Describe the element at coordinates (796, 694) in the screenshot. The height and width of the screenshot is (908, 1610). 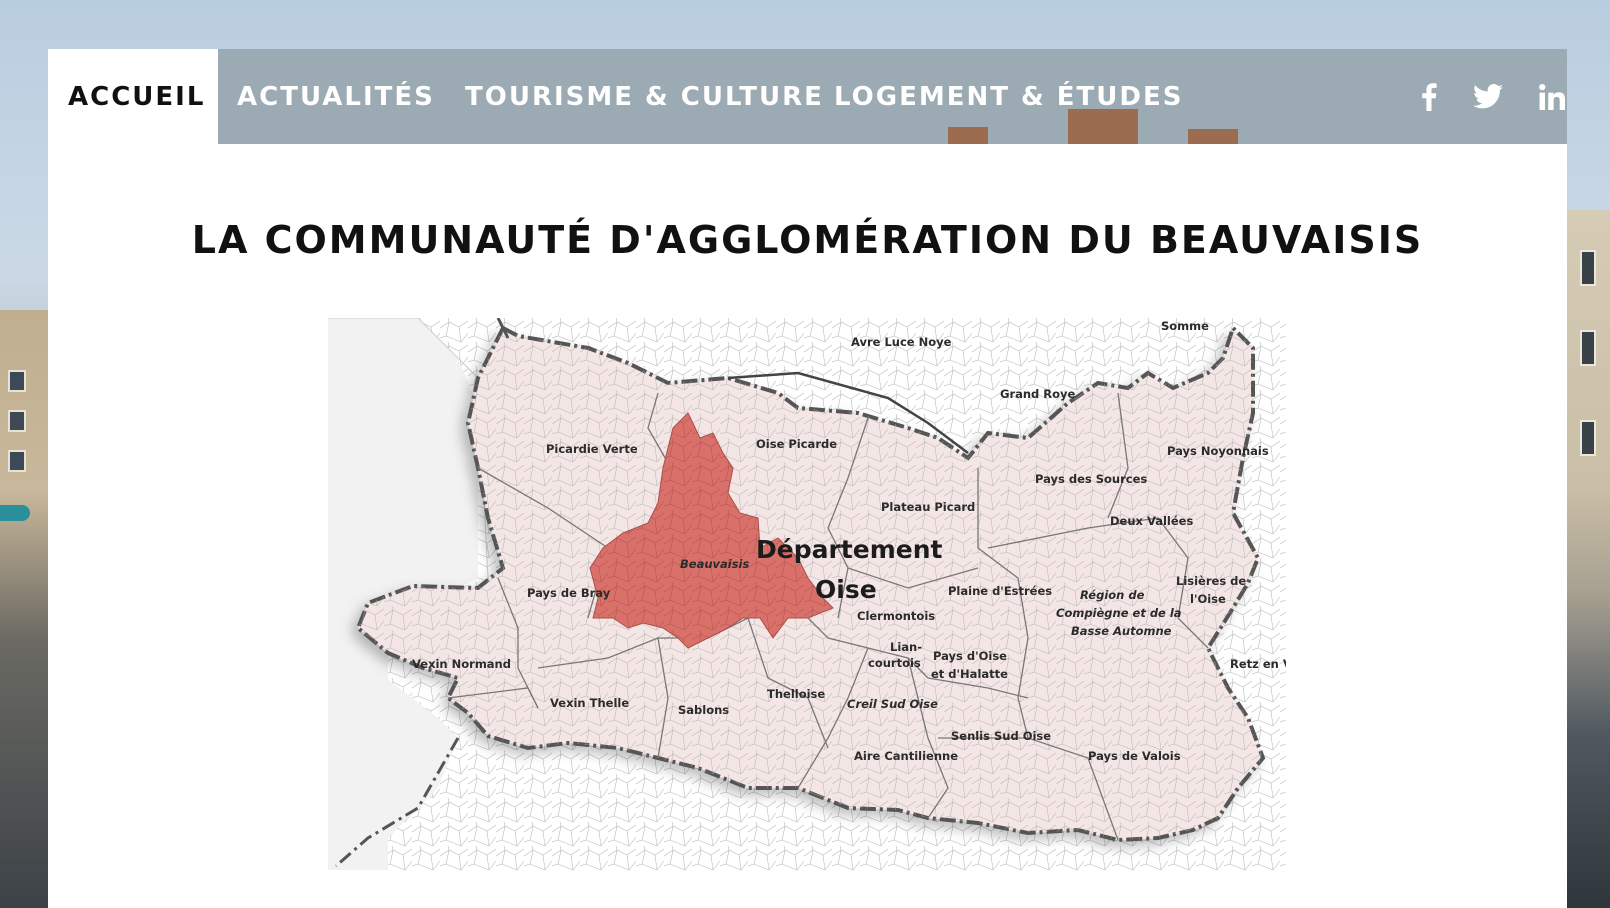
I see `map-label: Thelloise` at that location.